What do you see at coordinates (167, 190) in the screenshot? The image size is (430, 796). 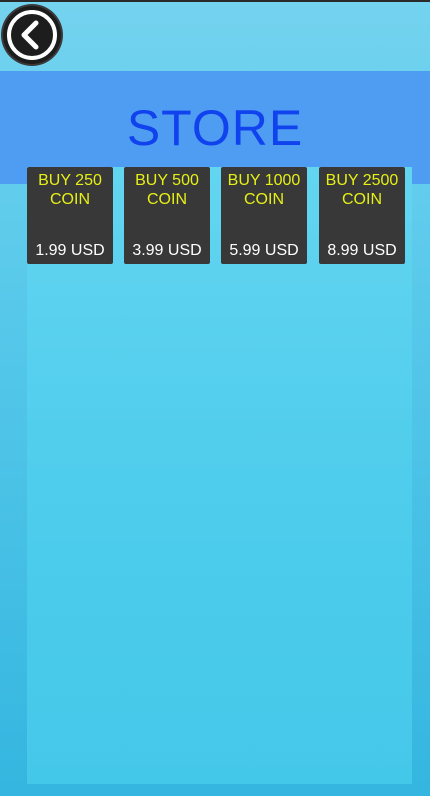 I see `product-title: BUY 500 COIN` at bounding box center [167, 190].